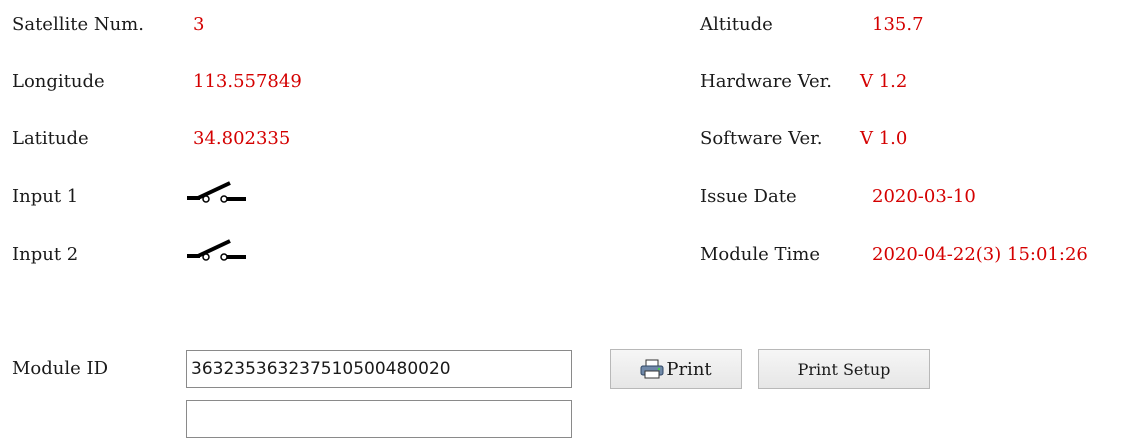  I want to click on issue-date-value: 2020-03-10, so click(924, 196).